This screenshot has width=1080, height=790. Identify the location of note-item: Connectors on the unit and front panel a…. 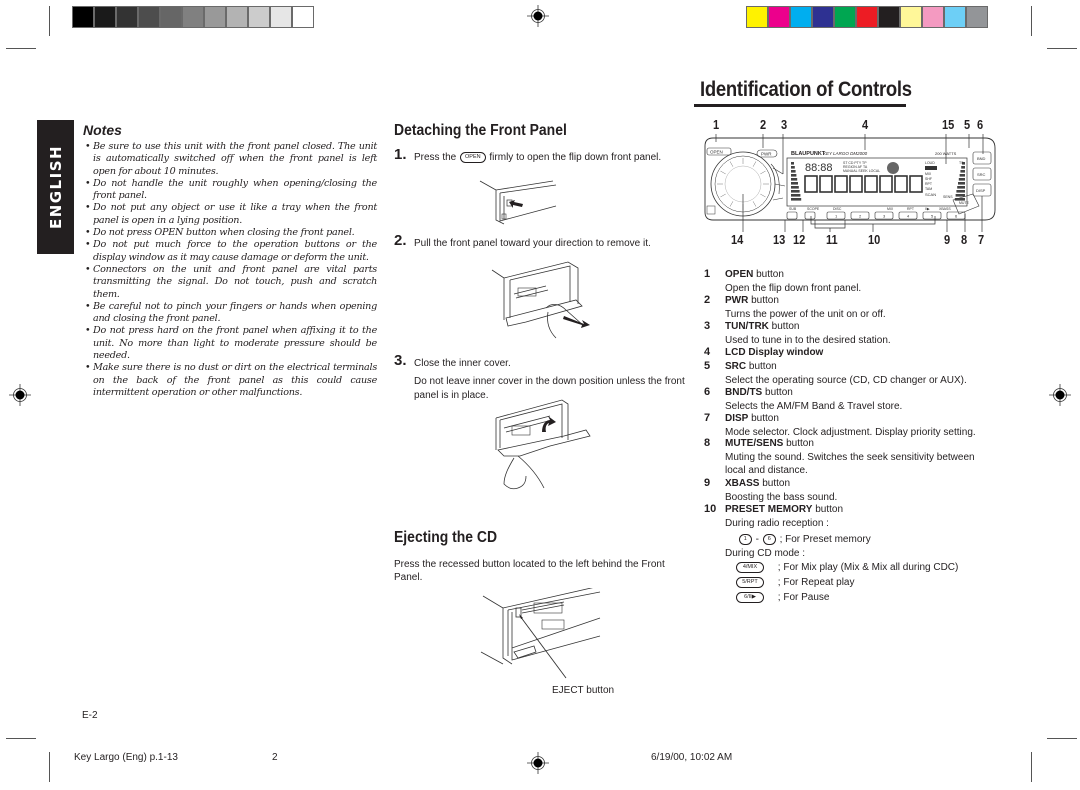
(231, 282).